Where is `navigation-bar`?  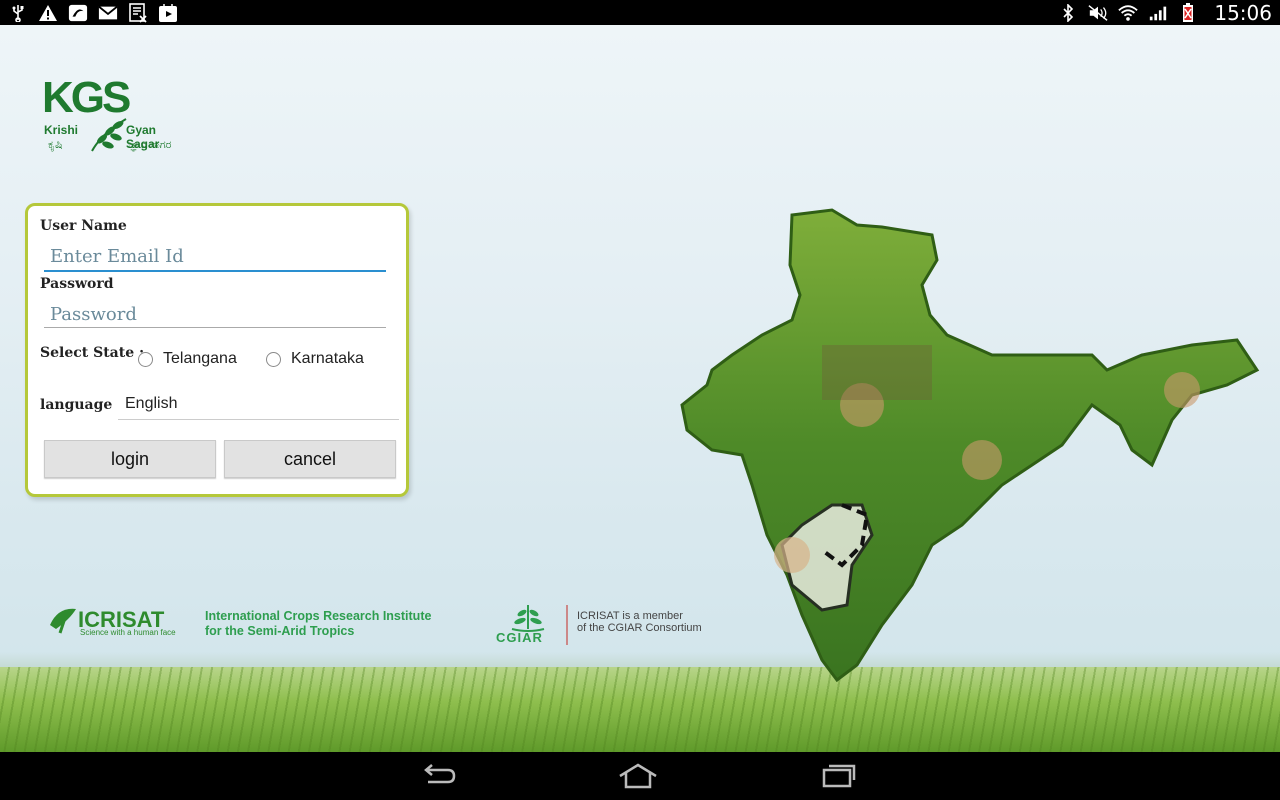 navigation-bar is located at coordinates (640, 776).